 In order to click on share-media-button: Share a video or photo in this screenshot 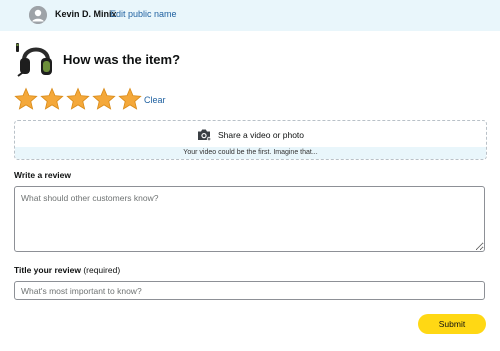, I will do `click(250, 134)`.